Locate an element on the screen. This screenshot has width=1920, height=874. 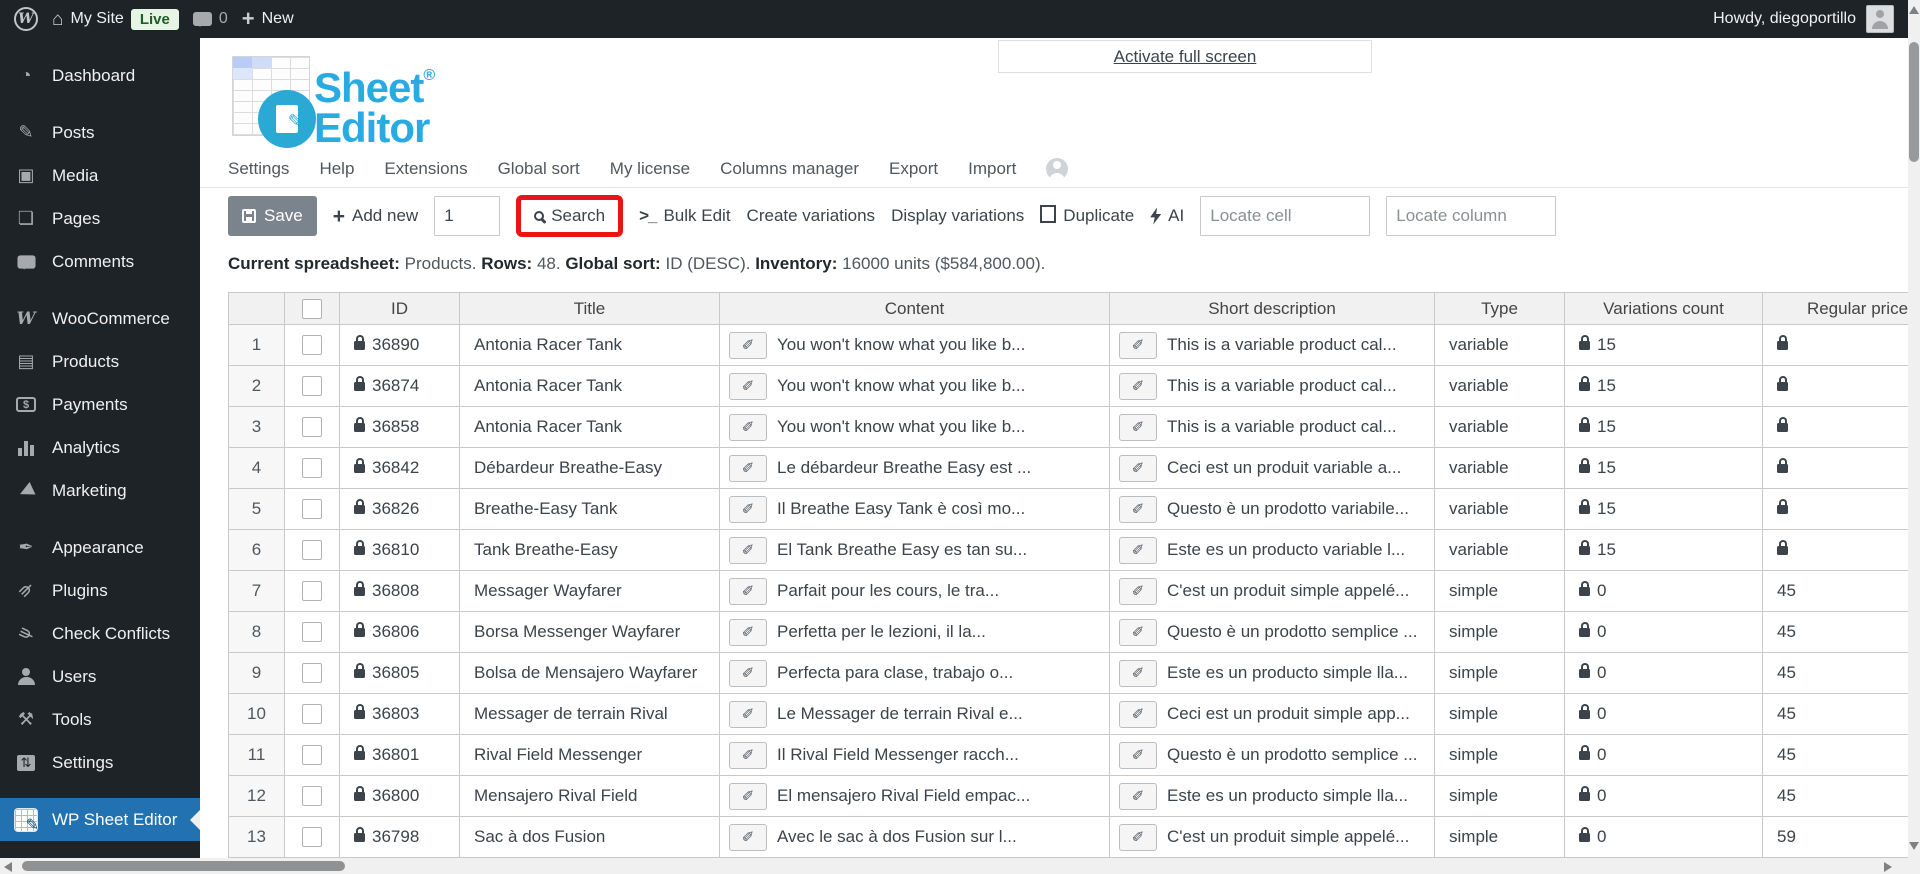
menu-item-settings: Settings is located at coordinates (258, 169).